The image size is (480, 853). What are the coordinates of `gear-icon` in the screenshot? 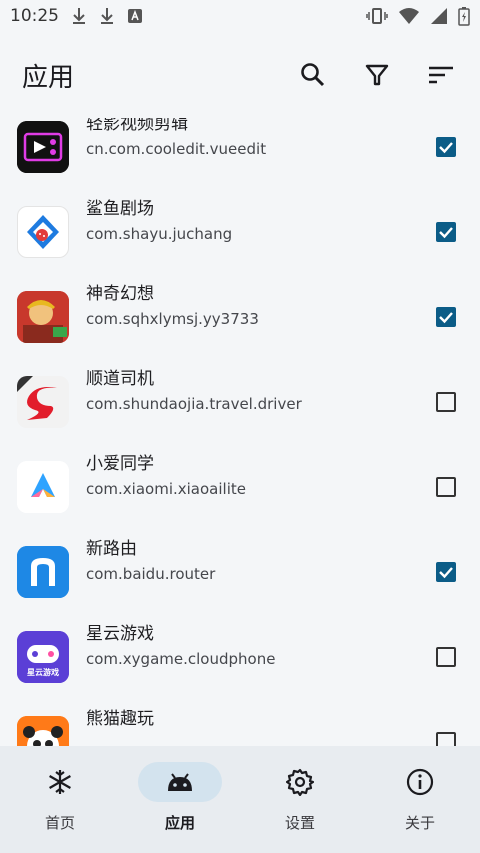 It's located at (300, 782).